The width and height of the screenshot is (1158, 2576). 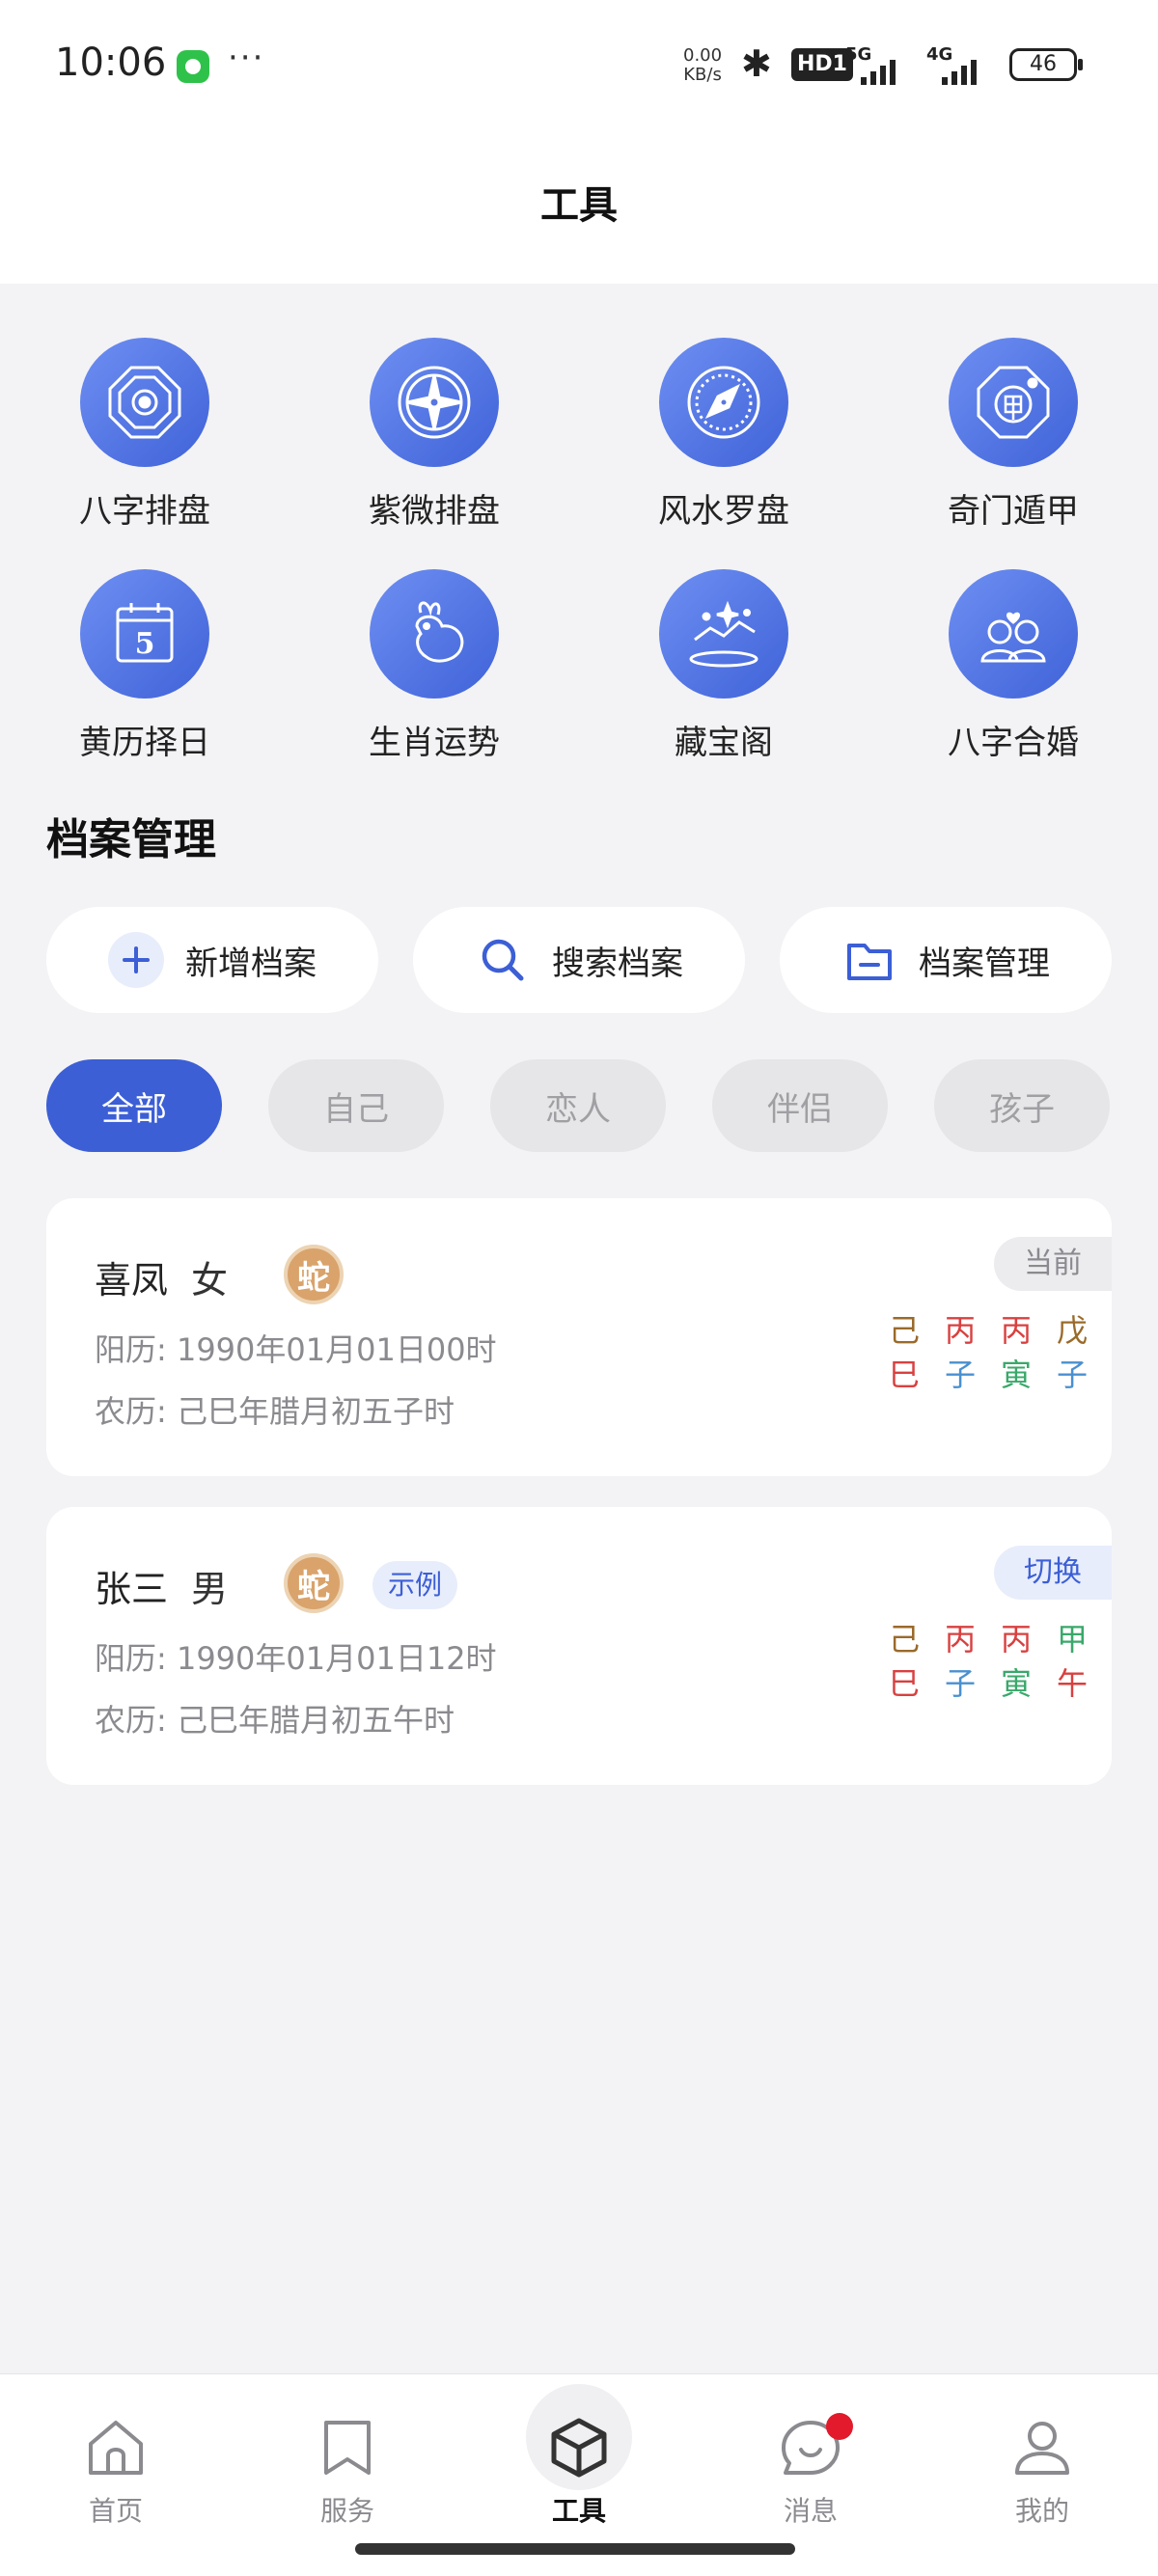 What do you see at coordinates (111, 63) in the screenshot?
I see `status-time: 10:06` at bounding box center [111, 63].